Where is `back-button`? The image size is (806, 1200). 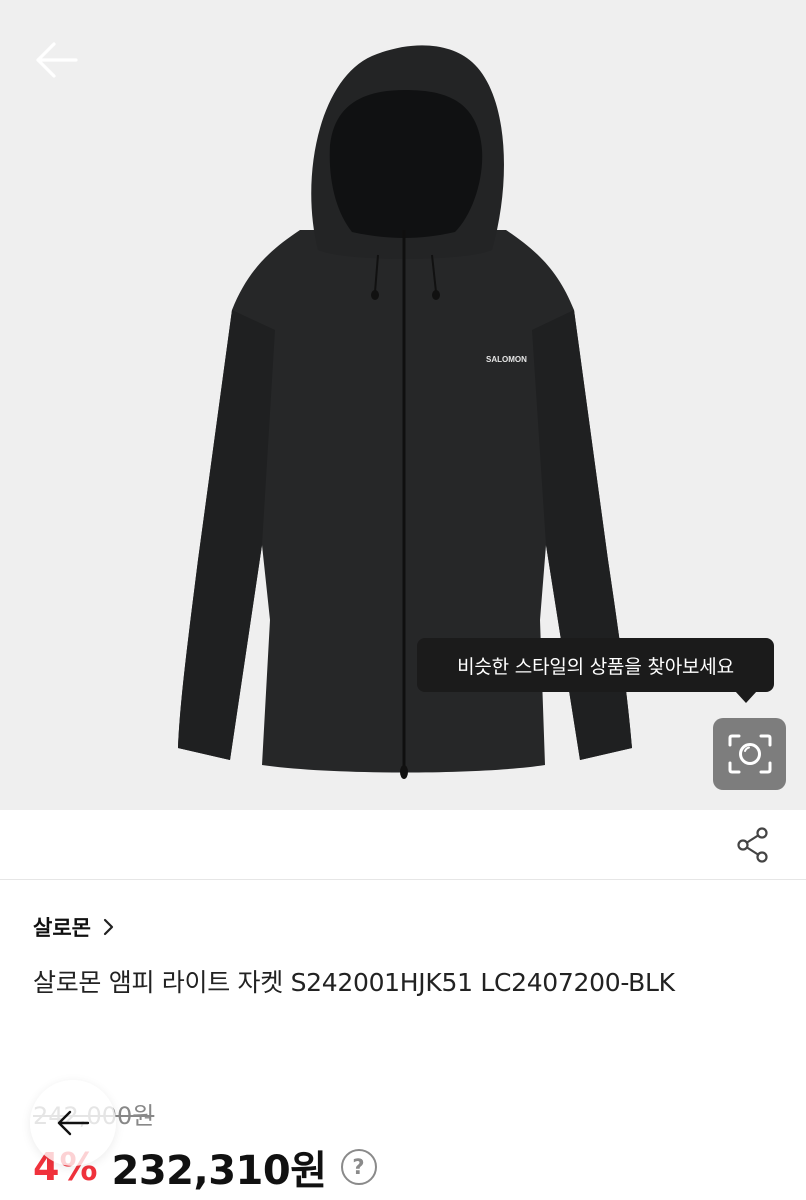 back-button is located at coordinates (56, 60).